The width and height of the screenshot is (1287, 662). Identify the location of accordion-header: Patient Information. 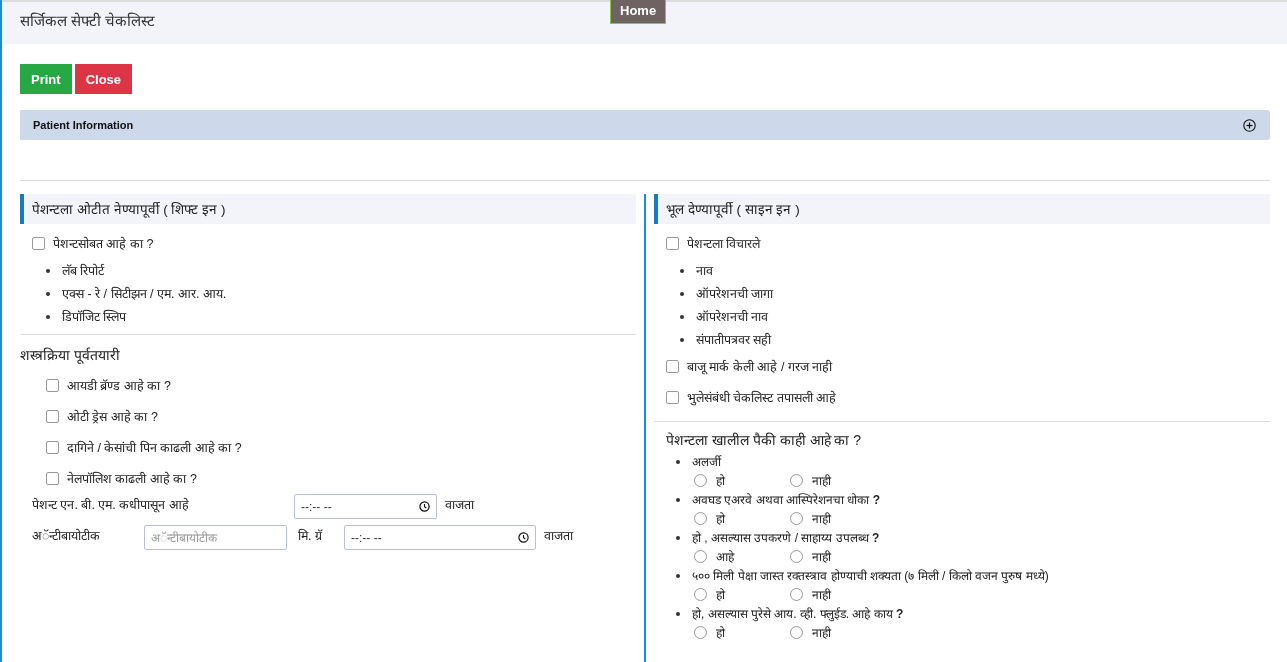
(645, 125).